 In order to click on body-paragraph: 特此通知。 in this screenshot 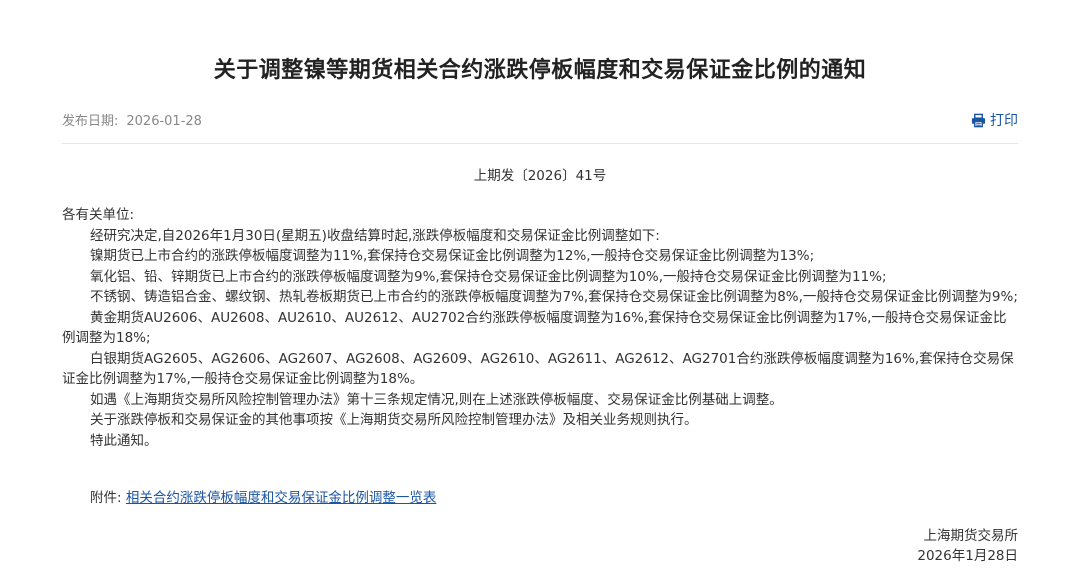, I will do `click(124, 440)`.